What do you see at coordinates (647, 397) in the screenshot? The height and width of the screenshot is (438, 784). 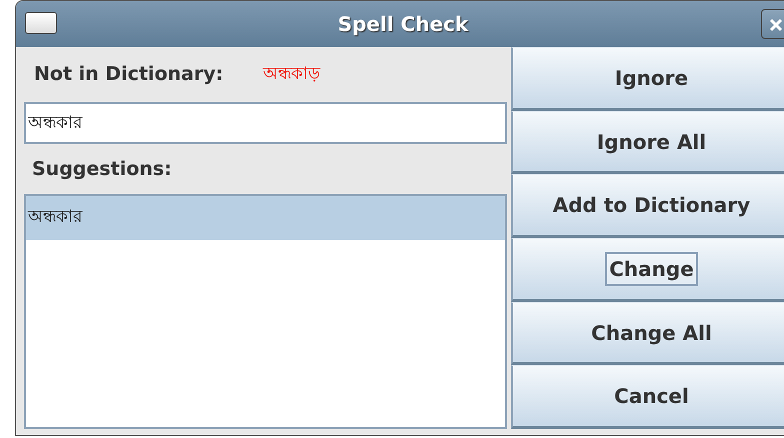 I see `dialog-button: Cancel` at bounding box center [647, 397].